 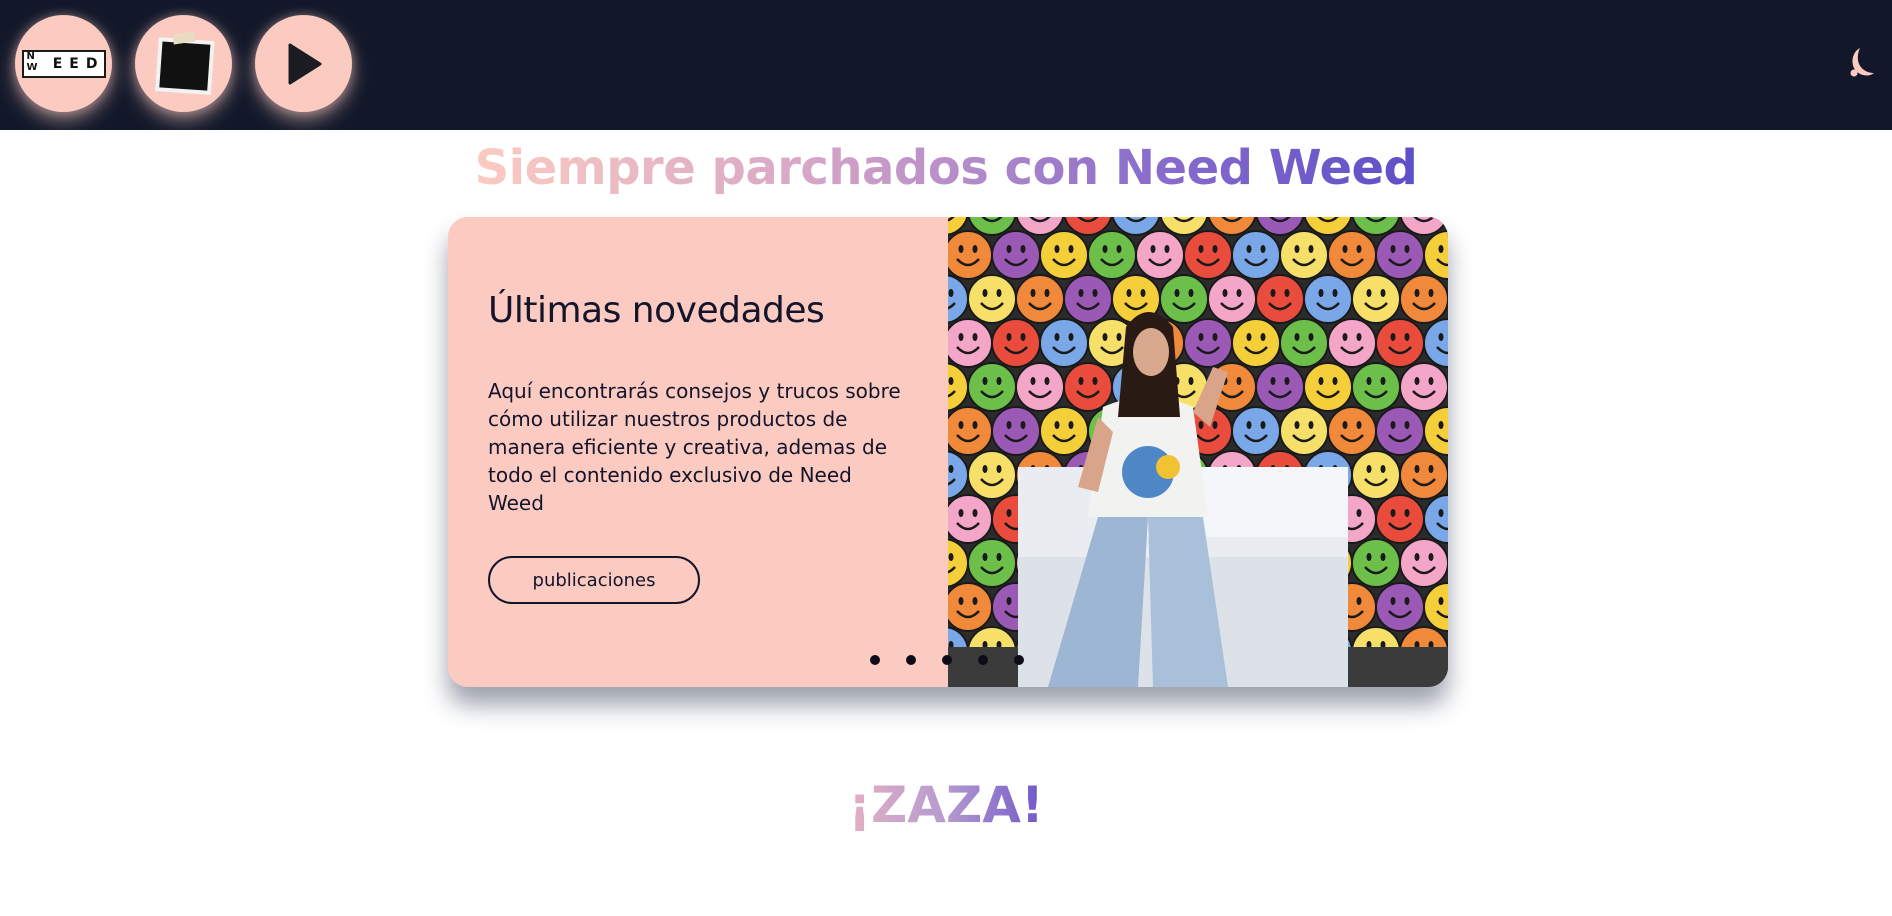 I want to click on theme-toggle-button, so click(x=1861, y=63).